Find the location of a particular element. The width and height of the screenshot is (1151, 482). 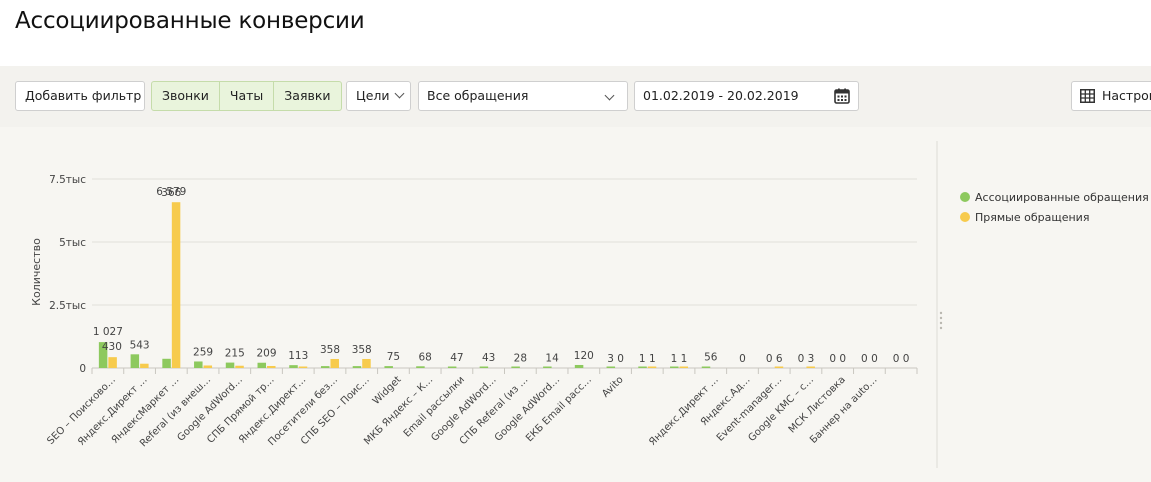

bar-value-label: 543 is located at coordinates (140, 345).